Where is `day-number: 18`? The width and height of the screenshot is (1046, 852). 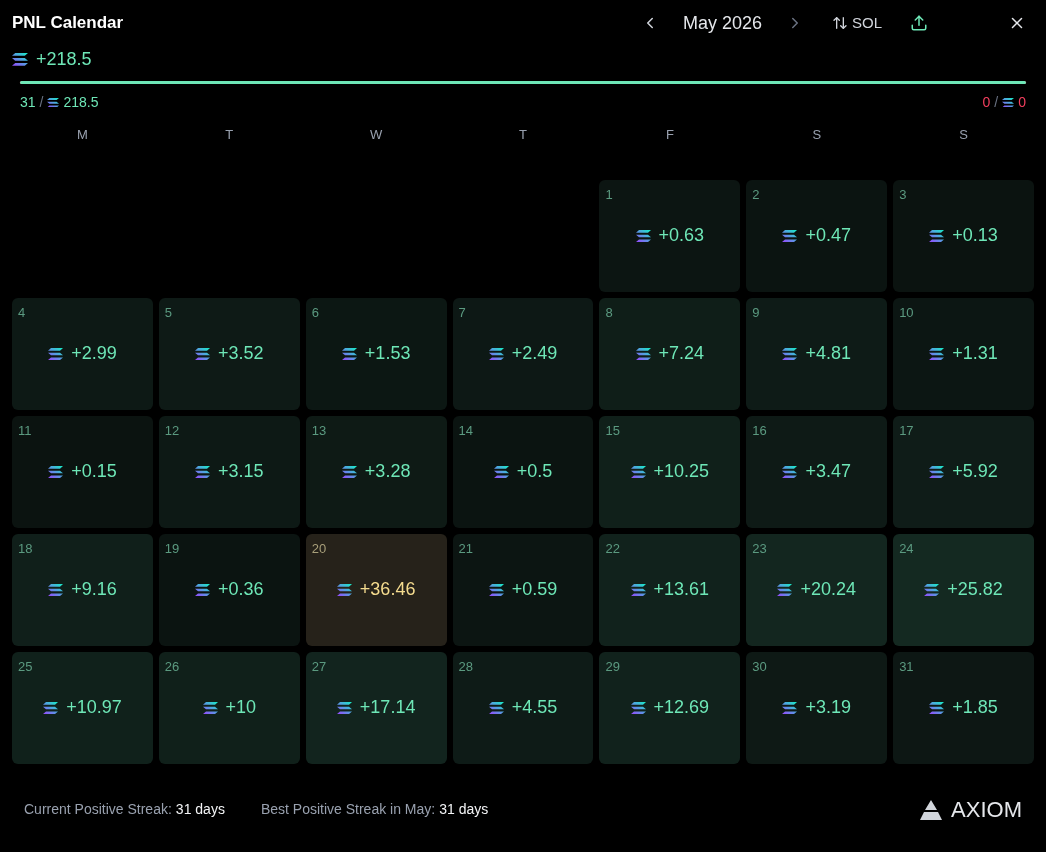 day-number: 18 is located at coordinates (25, 548).